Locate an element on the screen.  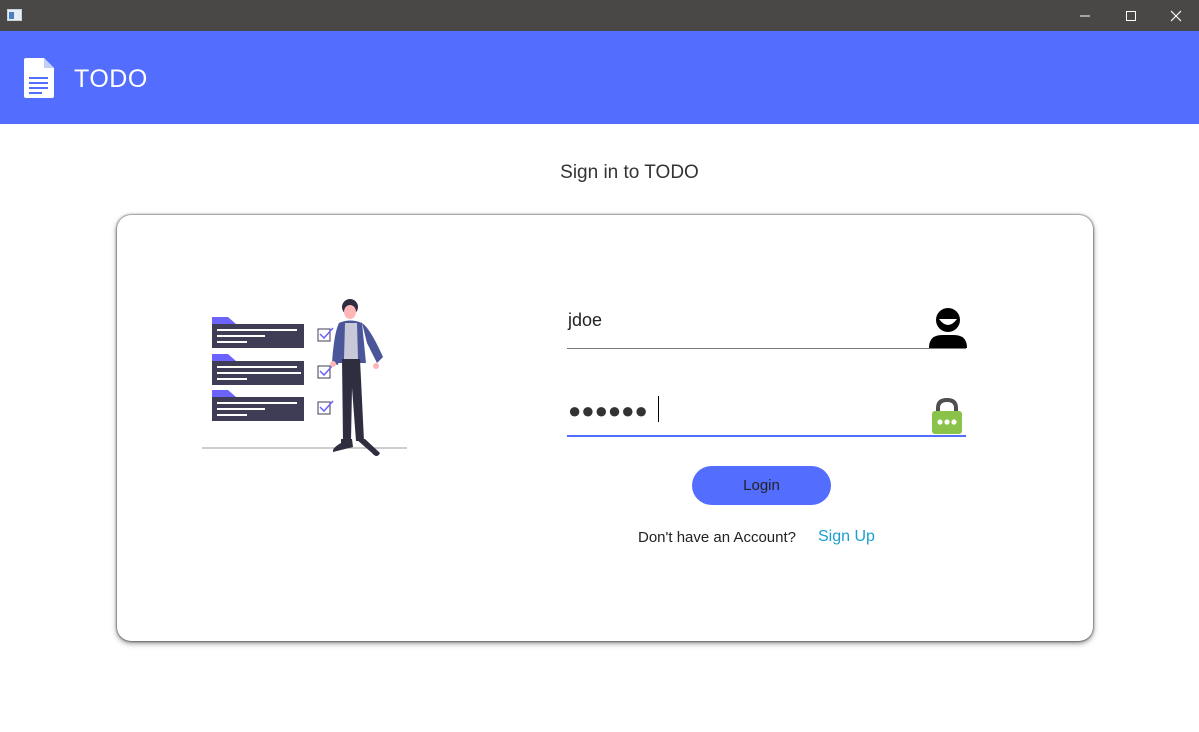
page-title: Sign in to TODO is located at coordinates (629, 172).